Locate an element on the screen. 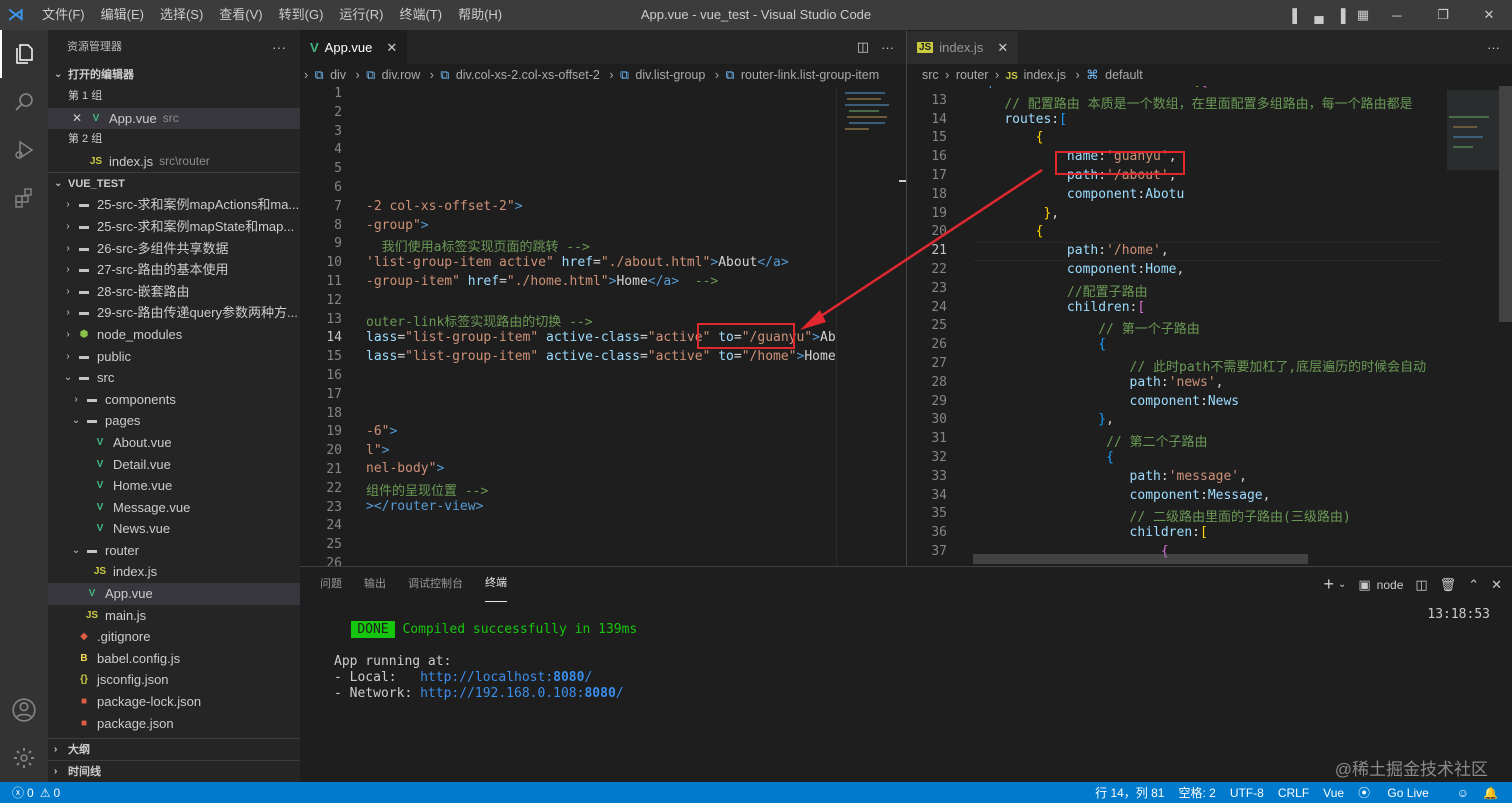  tree-item: › ▬ 26-src-多组件共享数据 is located at coordinates (174, 249).